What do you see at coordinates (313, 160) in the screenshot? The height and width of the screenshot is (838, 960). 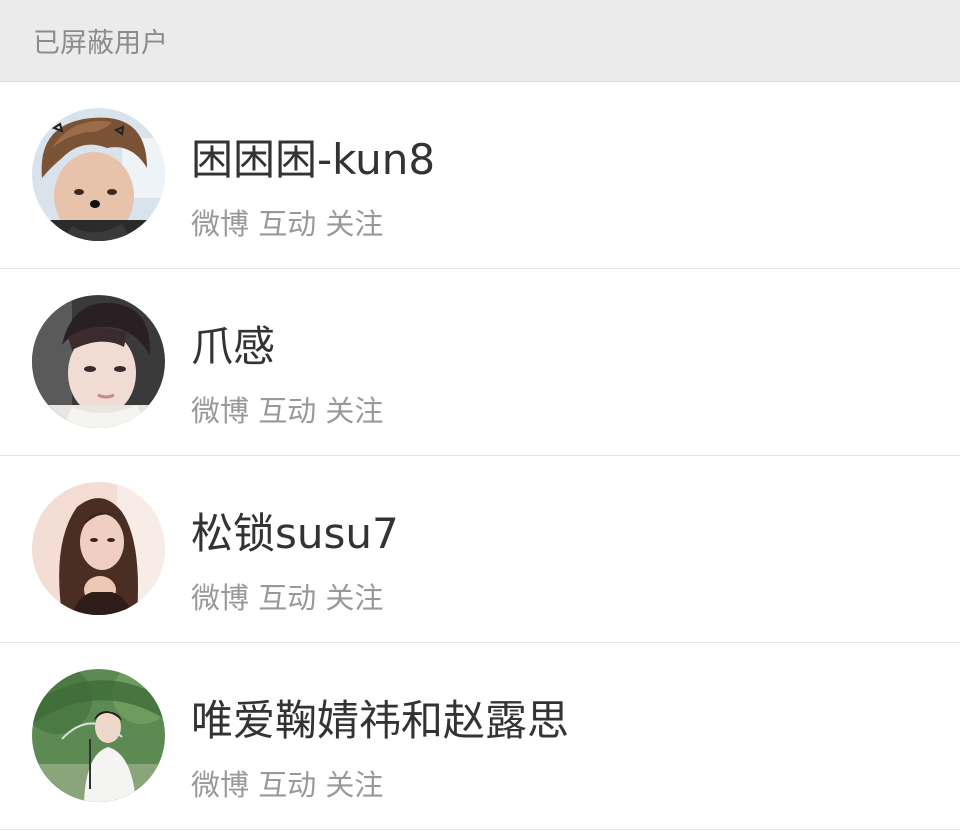 I see `user-name: 困困困-kun8` at bounding box center [313, 160].